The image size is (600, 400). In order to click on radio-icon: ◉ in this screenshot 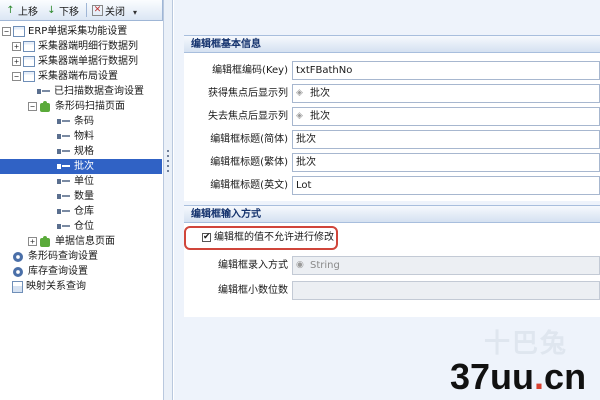, I will do `click(300, 265)`.